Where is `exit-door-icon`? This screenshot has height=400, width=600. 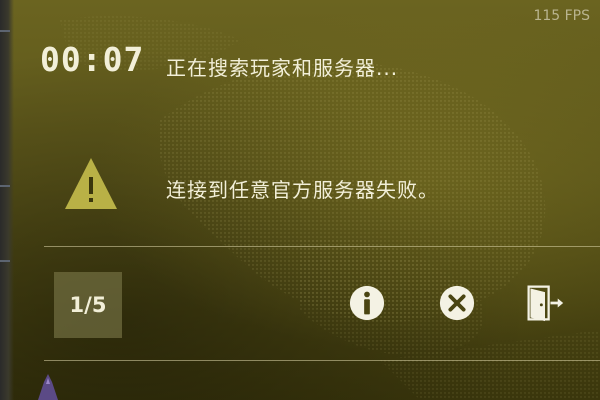 exit-door-icon is located at coordinates (545, 303).